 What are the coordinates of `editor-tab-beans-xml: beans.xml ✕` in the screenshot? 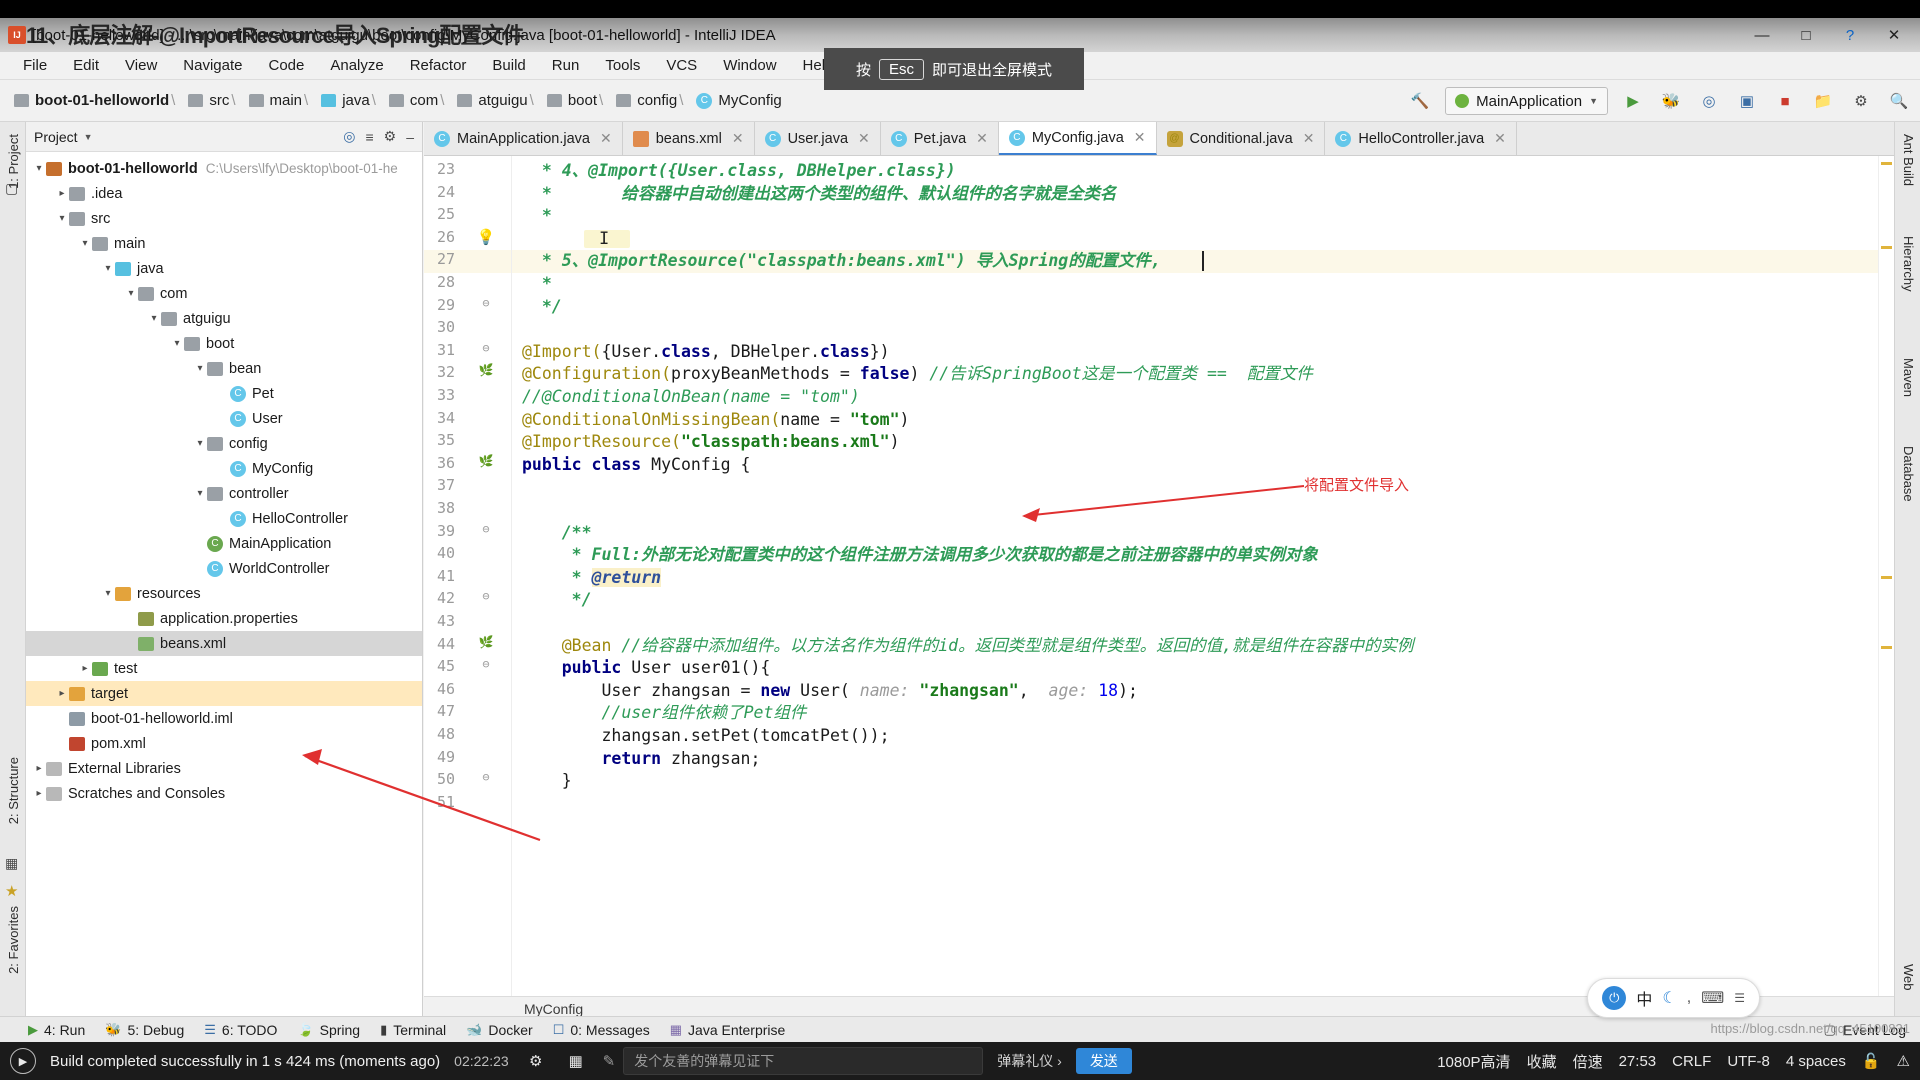 It's located at (688, 138).